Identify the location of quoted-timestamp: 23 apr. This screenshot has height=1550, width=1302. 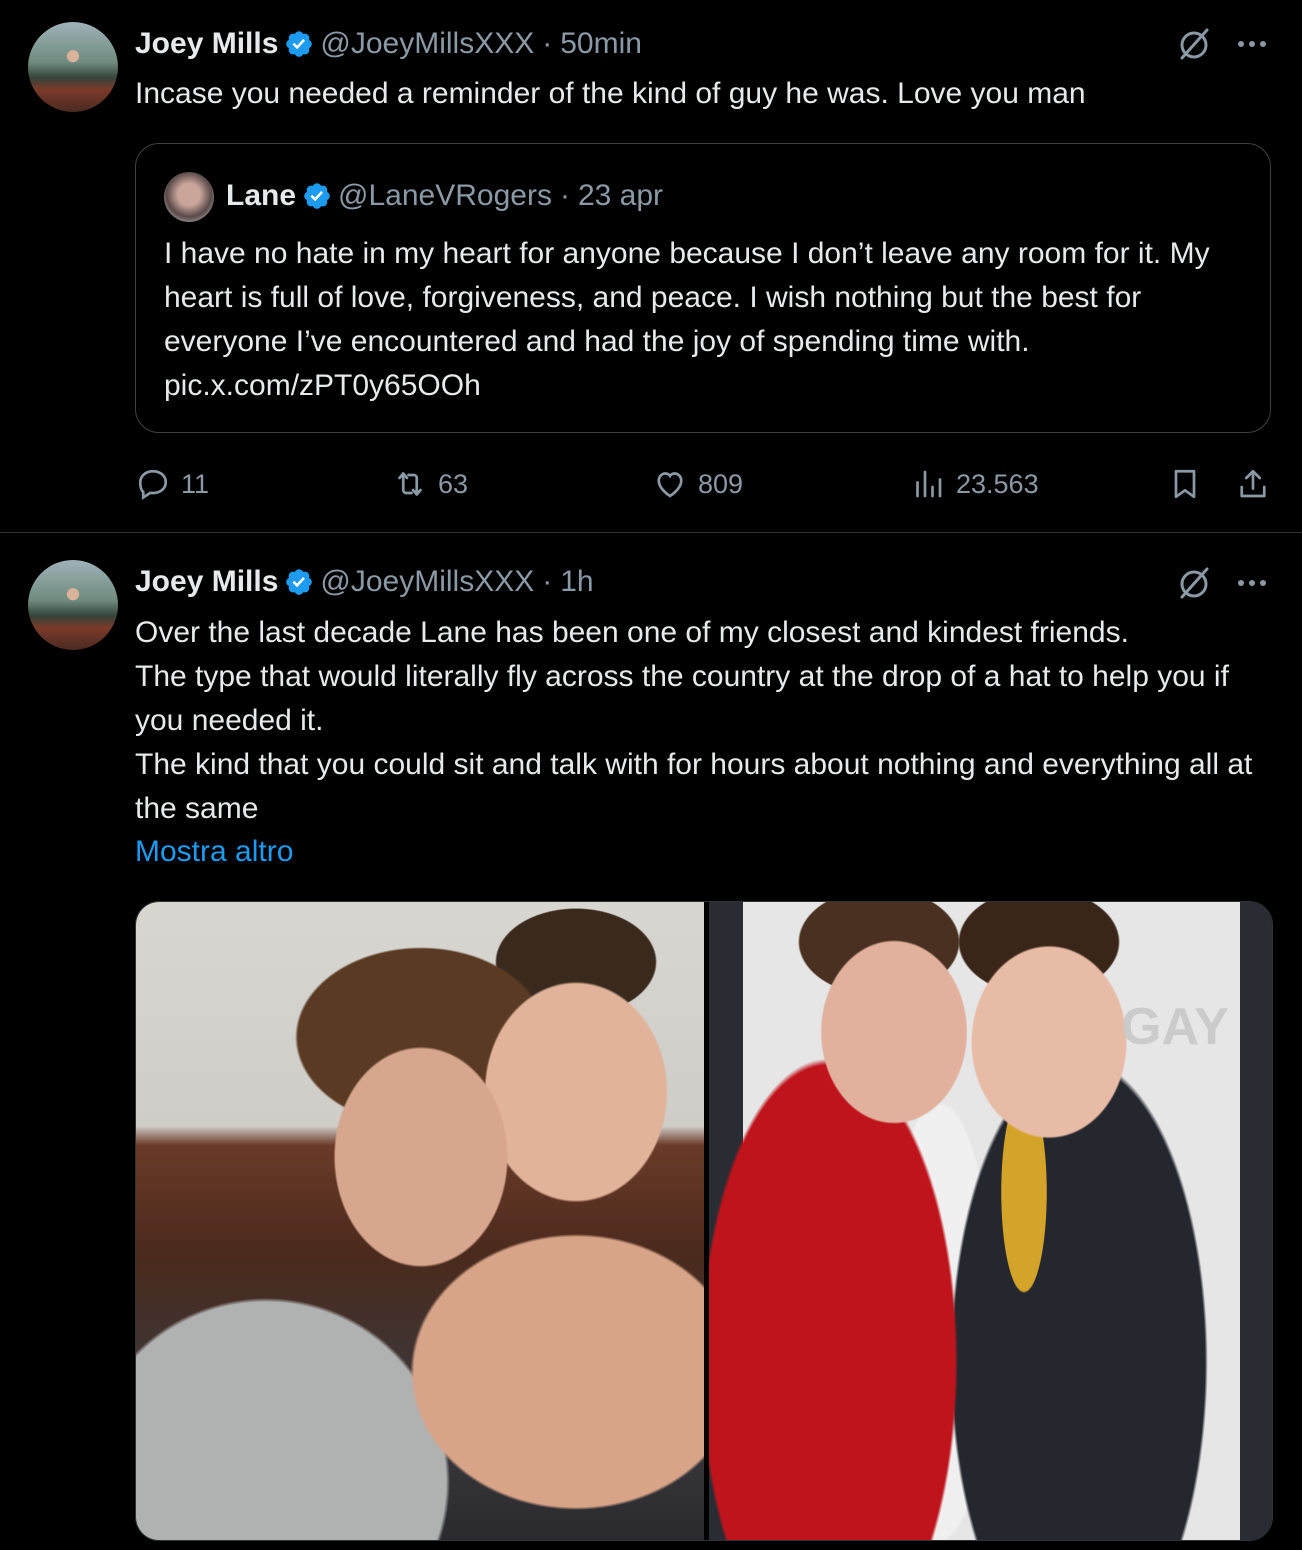
(620, 195).